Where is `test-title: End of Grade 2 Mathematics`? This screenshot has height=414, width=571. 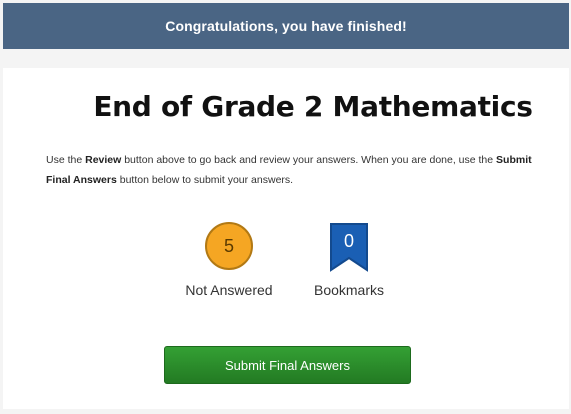 test-title: End of Grade 2 Mathematics is located at coordinates (313, 106).